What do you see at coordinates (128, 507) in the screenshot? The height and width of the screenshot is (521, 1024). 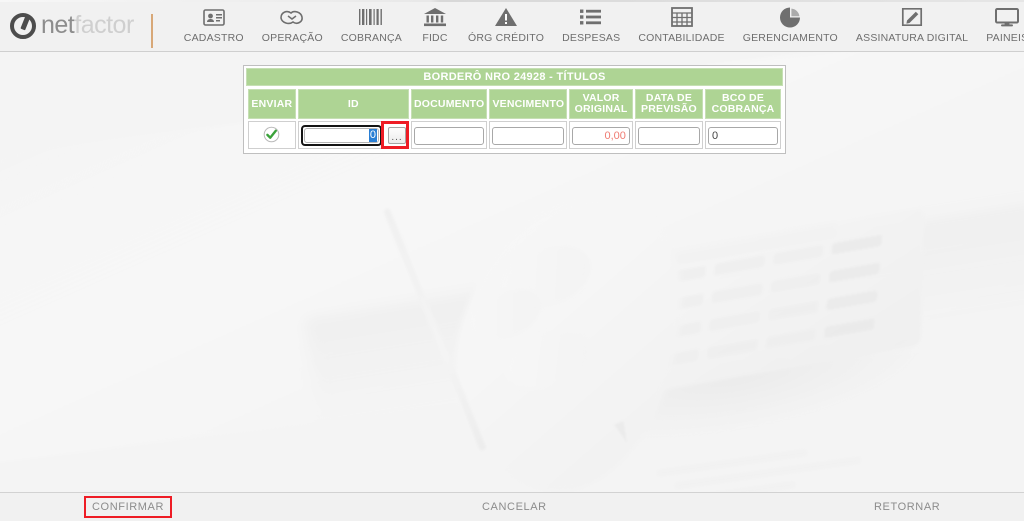 I see `confirmar-button: CONFIRMAR` at bounding box center [128, 507].